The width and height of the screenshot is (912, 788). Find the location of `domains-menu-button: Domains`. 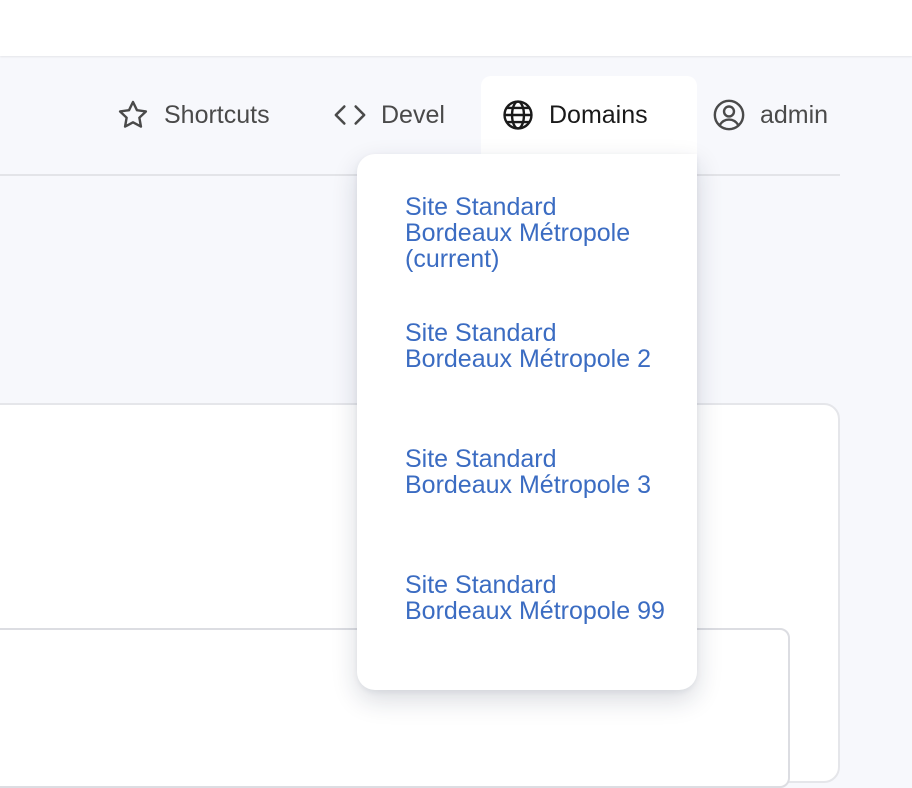

domains-menu-button: Domains is located at coordinates (589, 115).